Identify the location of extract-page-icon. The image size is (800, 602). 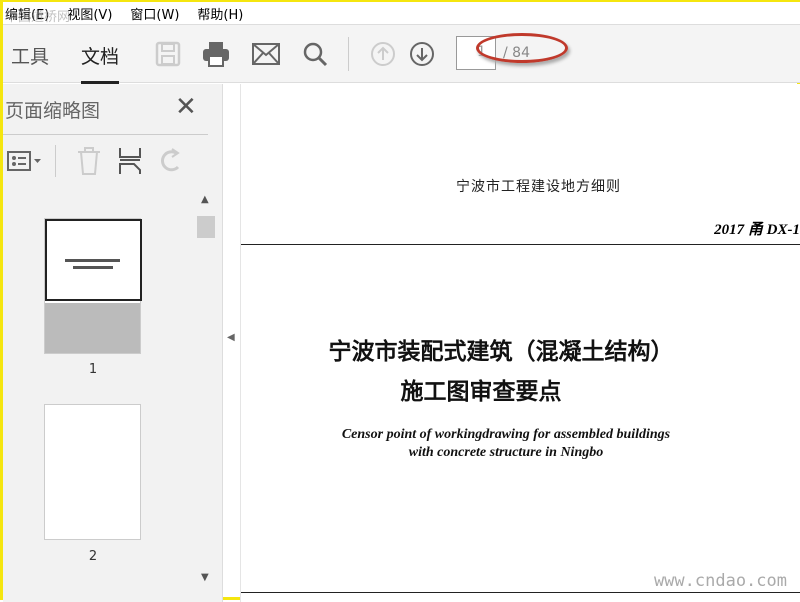
(130, 163).